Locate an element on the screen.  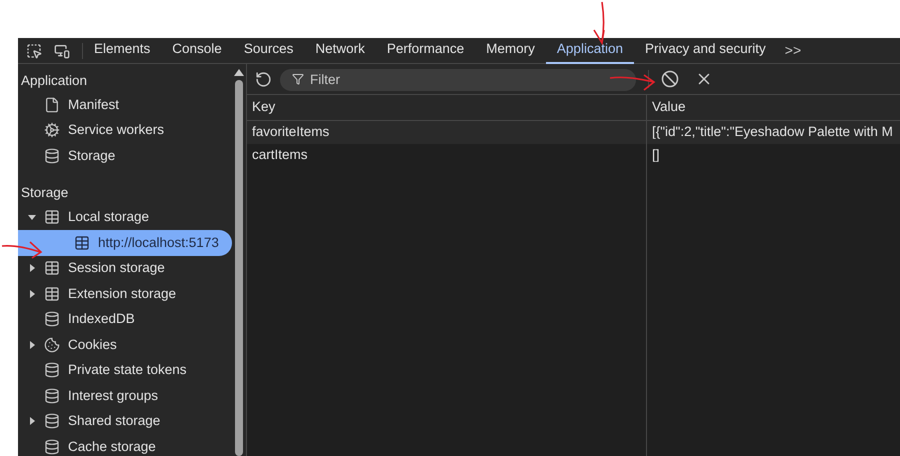
tree-item: Service workers is located at coordinates (125, 130).